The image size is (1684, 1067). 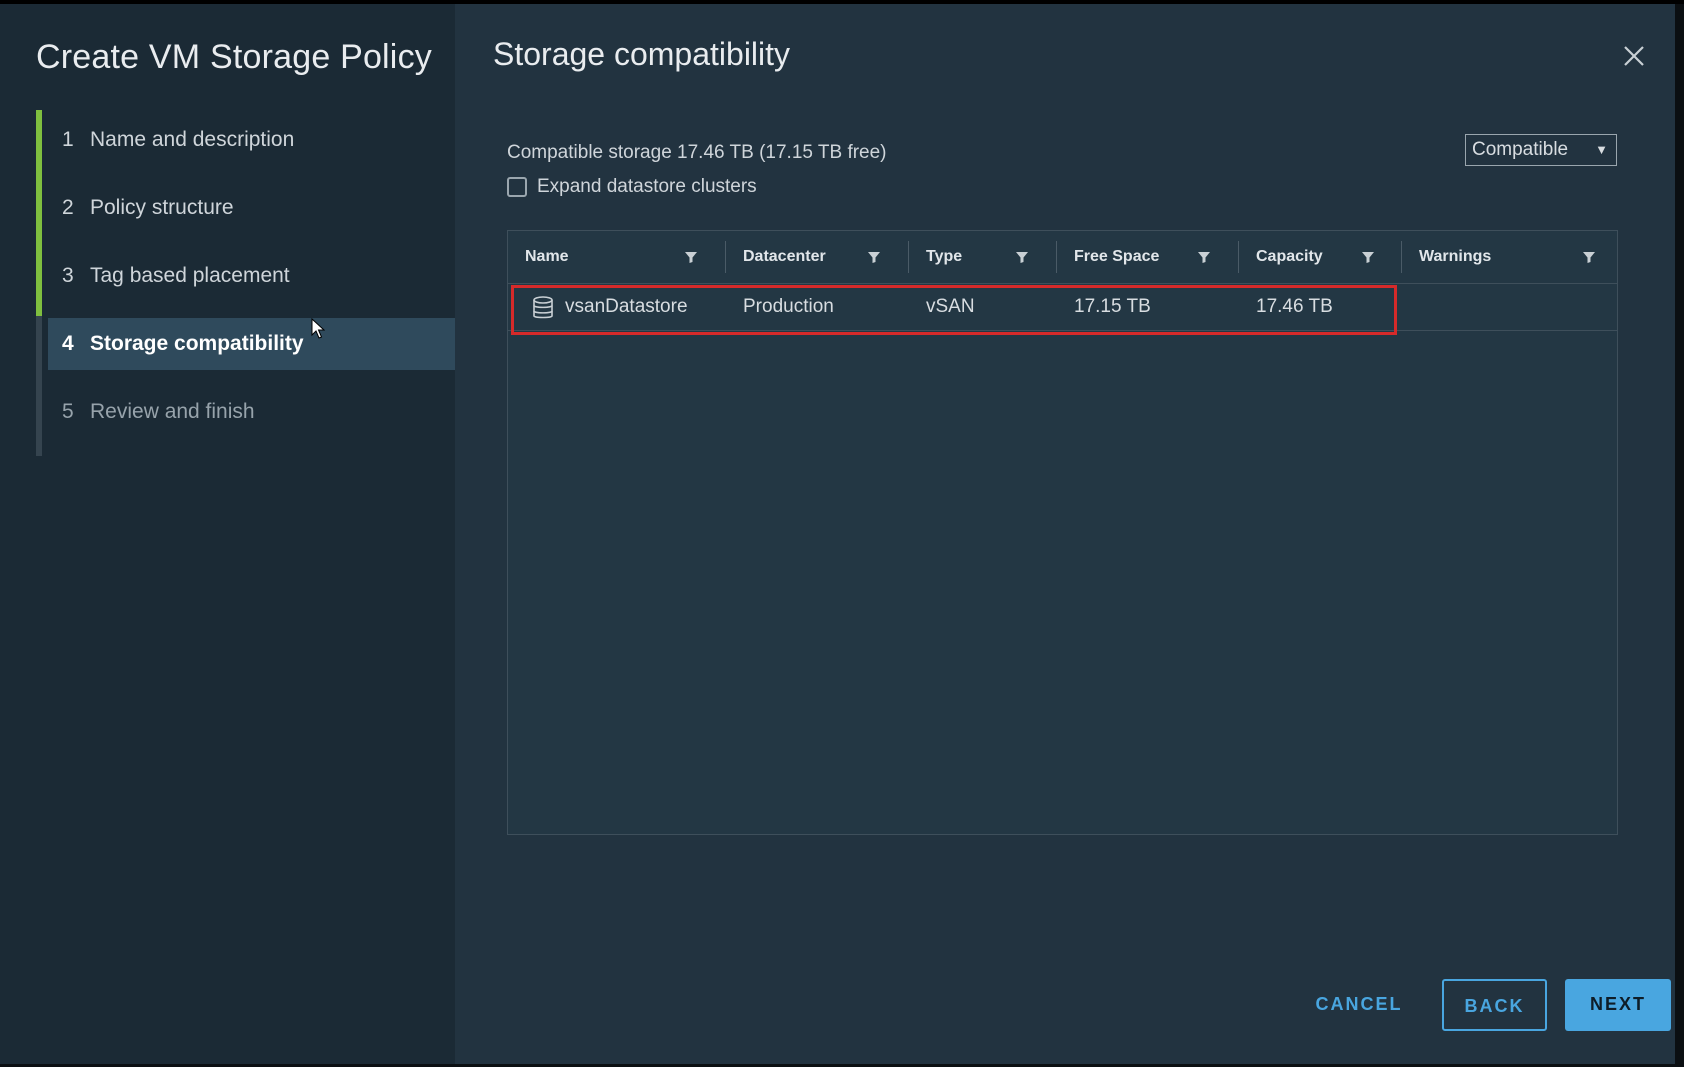 What do you see at coordinates (162, 207) in the screenshot?
I see `step-label: Policy structure` at bounding box center [162, 207].